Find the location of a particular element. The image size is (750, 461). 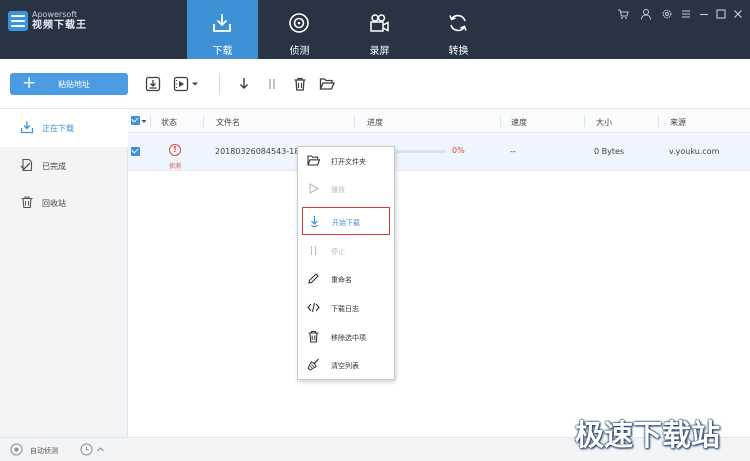

chevron-down-icon is located at coordinates (195, 84).